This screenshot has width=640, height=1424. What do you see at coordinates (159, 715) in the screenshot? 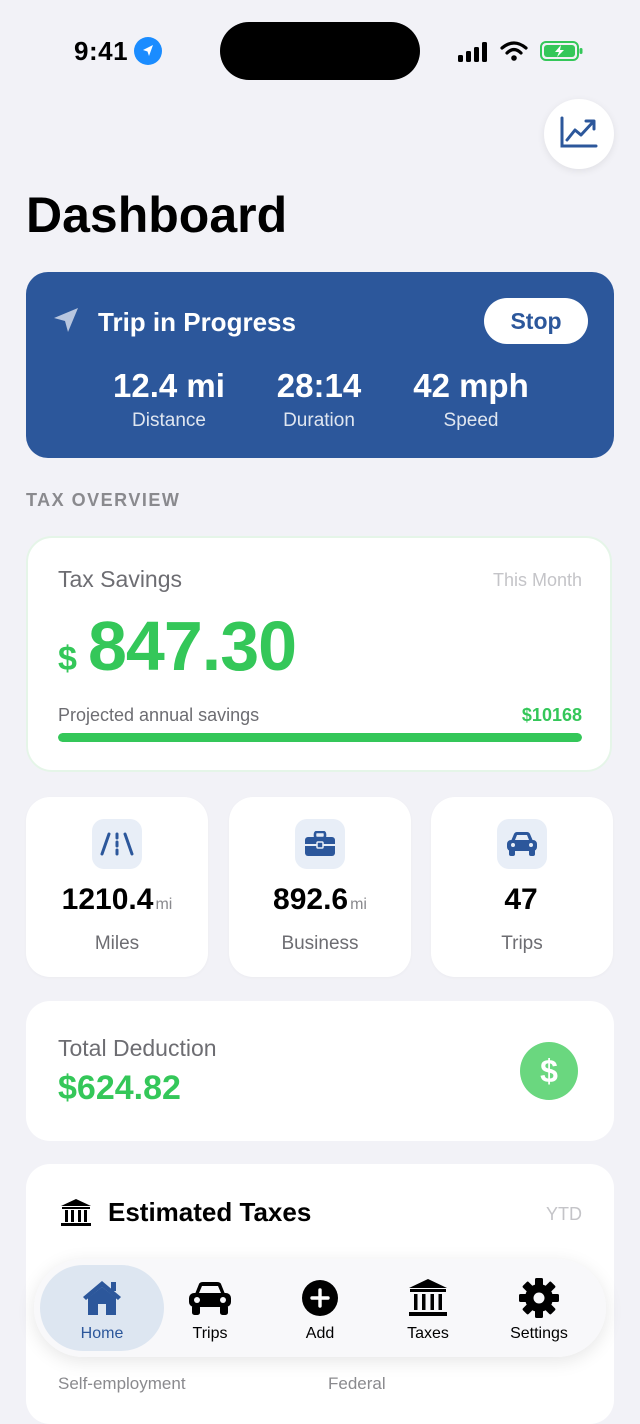
I see `projected-savings-label: Projected annual savings` at bounding box center [159, 715].